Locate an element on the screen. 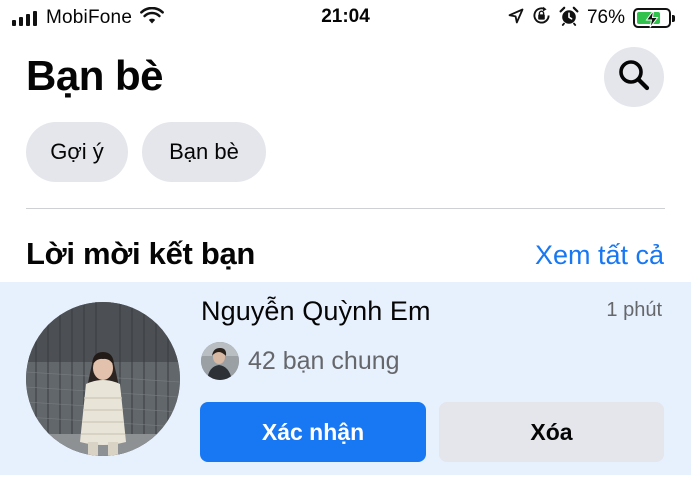 The height and width of the screenshot is (480, 691). search-icon is located at coordinates (634, 77).